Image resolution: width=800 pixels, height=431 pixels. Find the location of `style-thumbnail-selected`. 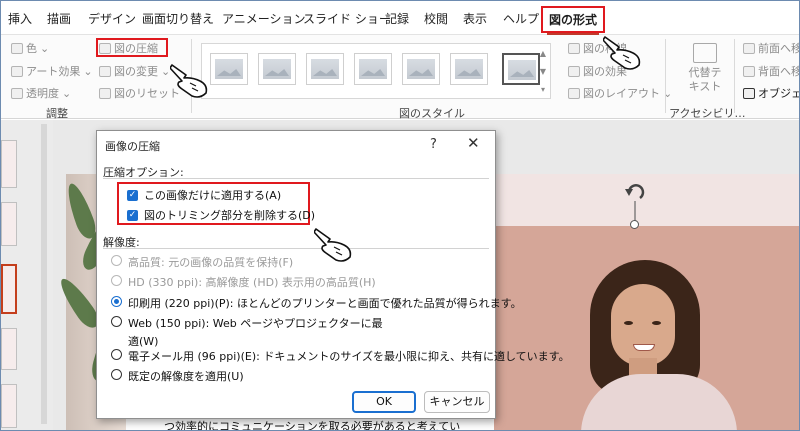

style-thumbnail-selected is located at coordinates (521, 69).